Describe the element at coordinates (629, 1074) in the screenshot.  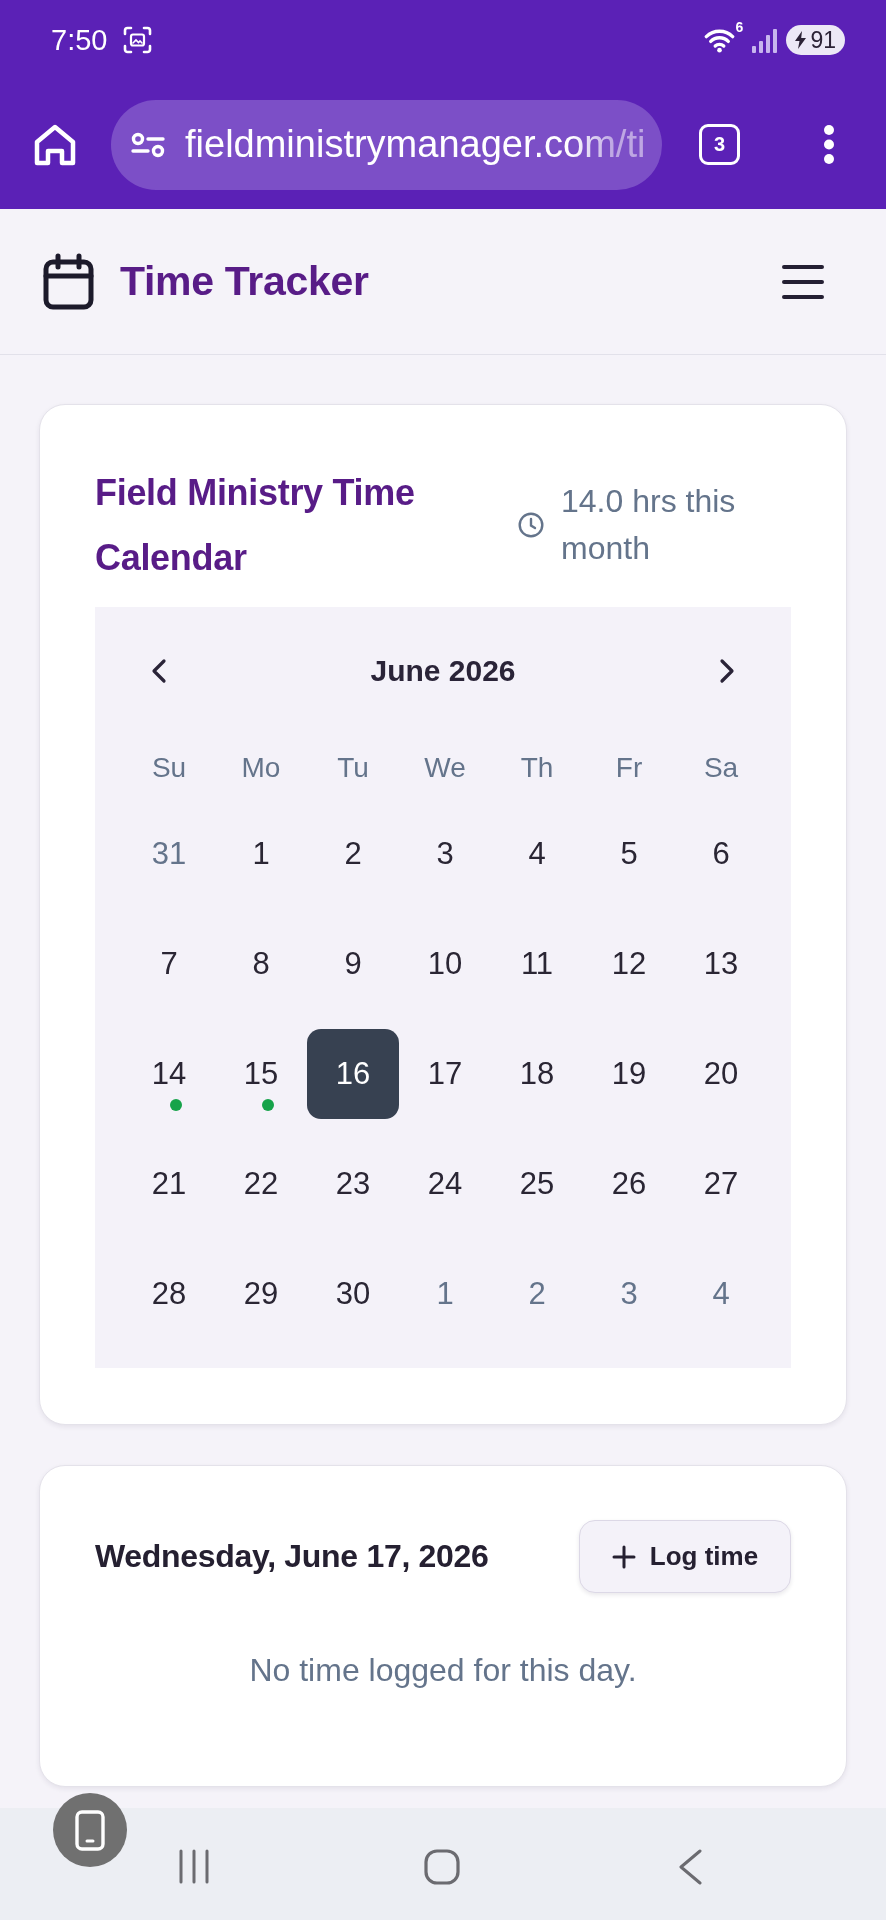
I see `calendar-day: 19` at that location.